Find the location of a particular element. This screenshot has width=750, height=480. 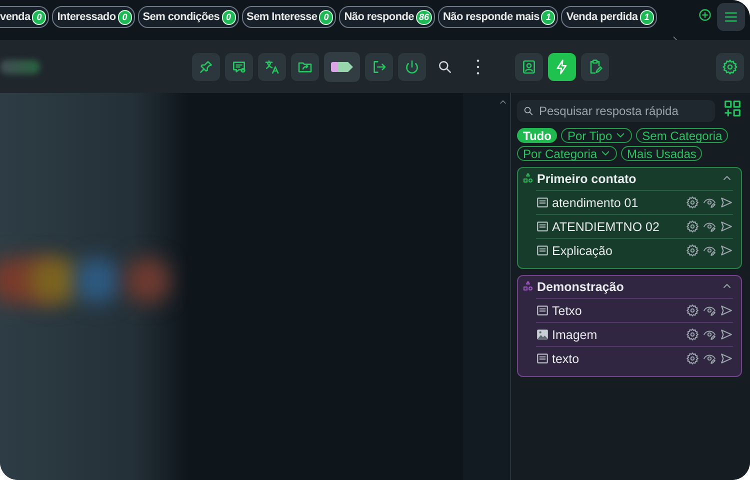

power-button is located at coordinates (412, 66).